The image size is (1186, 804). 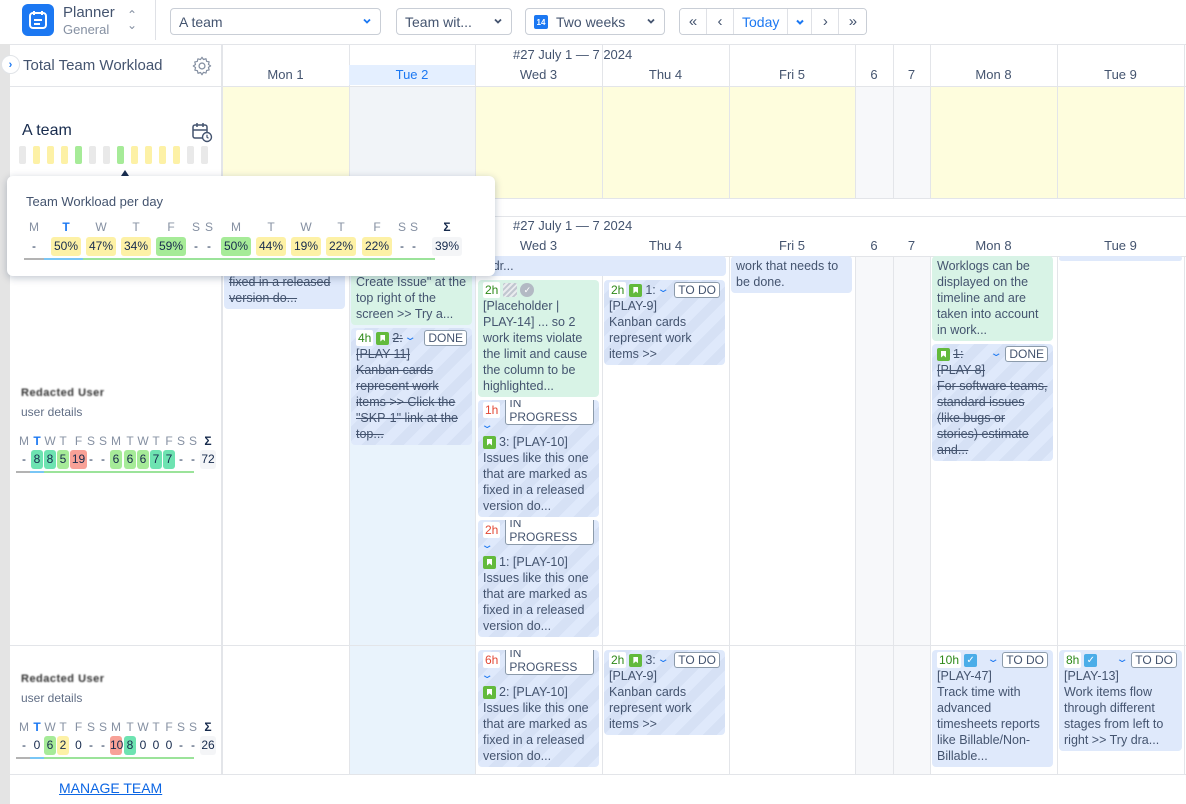 What do you see at coordinates (202, 132) in the screenshot?
I see `calendar-clock-icon` at bounding box center [202, 132].